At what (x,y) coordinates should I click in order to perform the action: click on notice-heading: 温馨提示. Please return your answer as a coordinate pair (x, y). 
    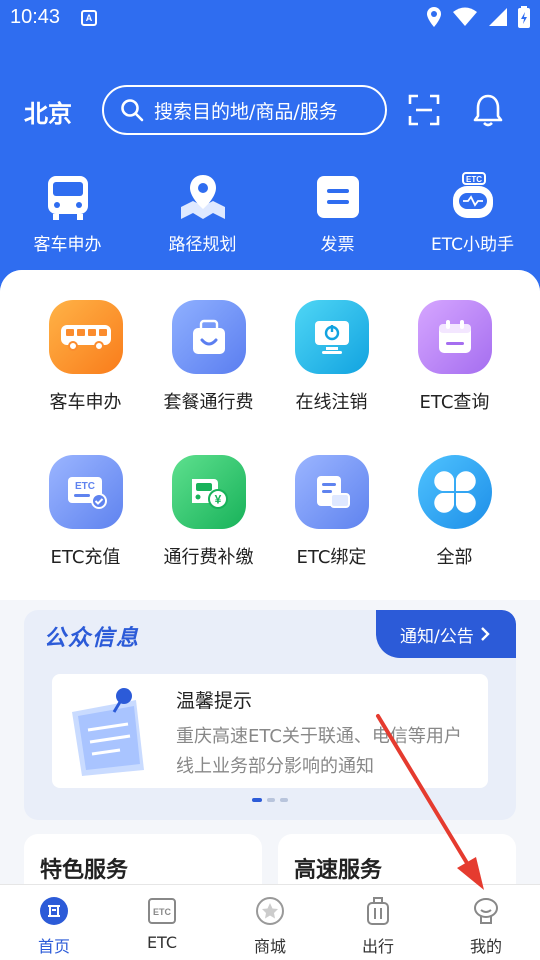
    Looking at the image, I should click on (214, 701).